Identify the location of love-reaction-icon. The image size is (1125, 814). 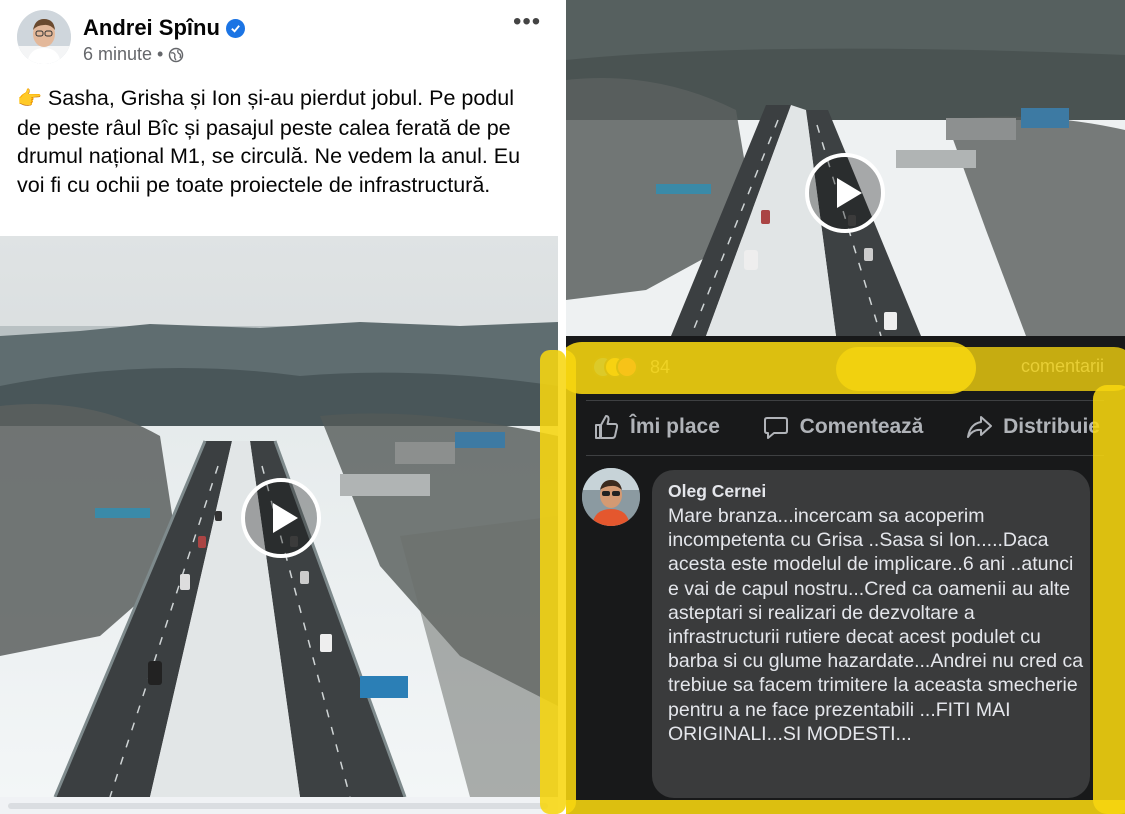
(627, 367).